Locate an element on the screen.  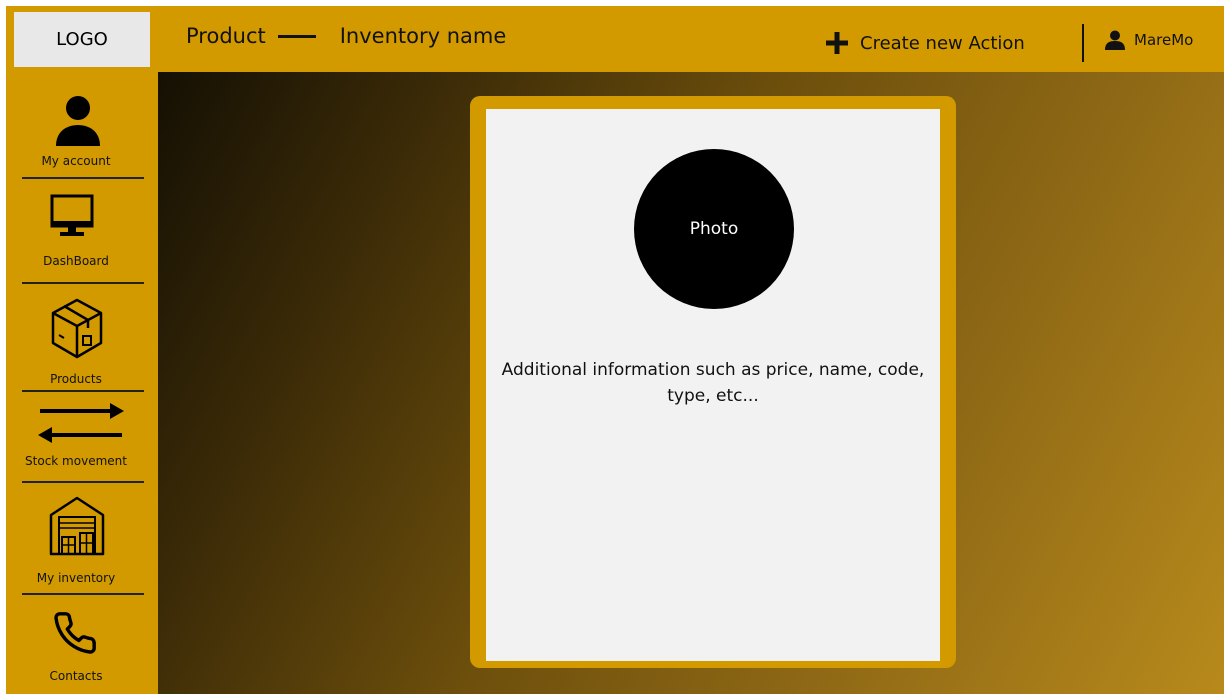
sidebar-item-label: DashBoard is located at coordinates (76, 261).